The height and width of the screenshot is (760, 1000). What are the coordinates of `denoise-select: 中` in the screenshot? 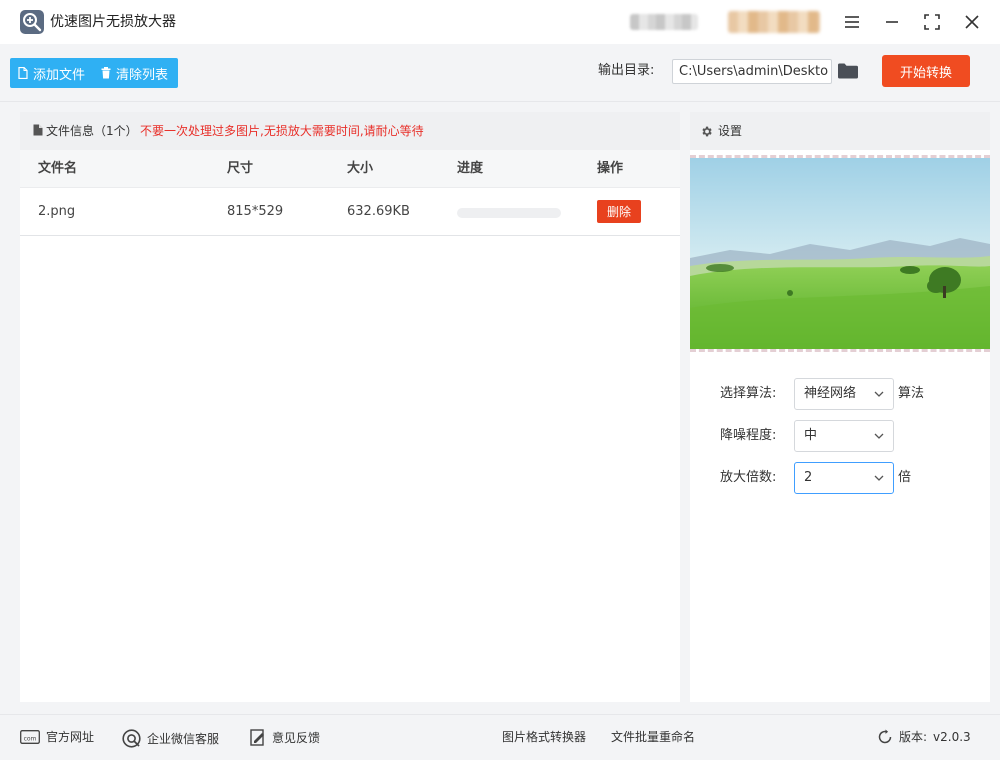 It's located at (844, 436).